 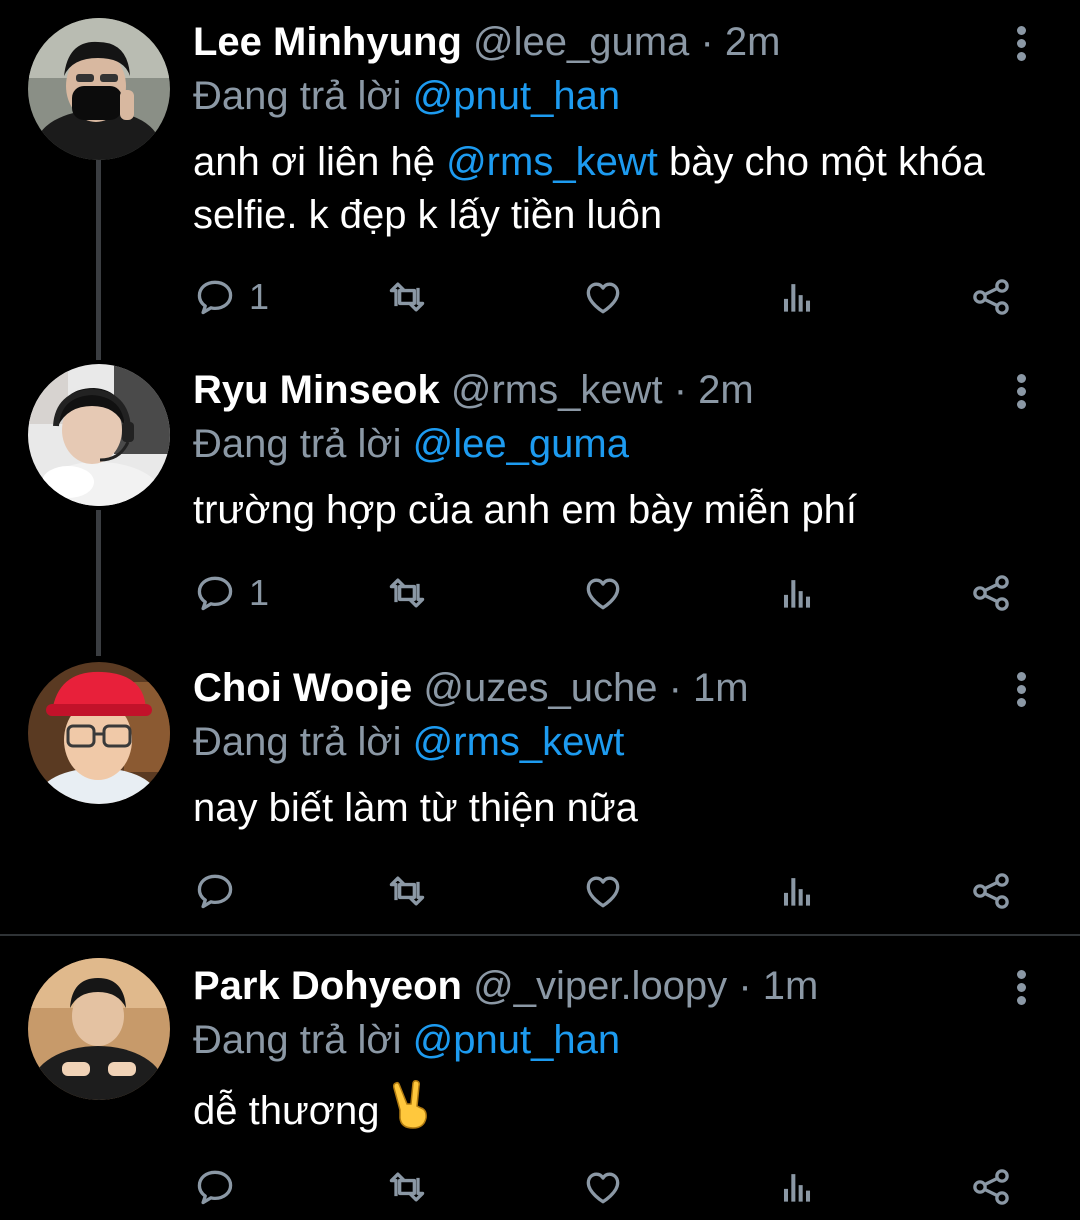 What do you see at coordinates (552, 162) in the screenshot?
I see `text-mention: @rms_kewt` at bounding box center [552, 162].